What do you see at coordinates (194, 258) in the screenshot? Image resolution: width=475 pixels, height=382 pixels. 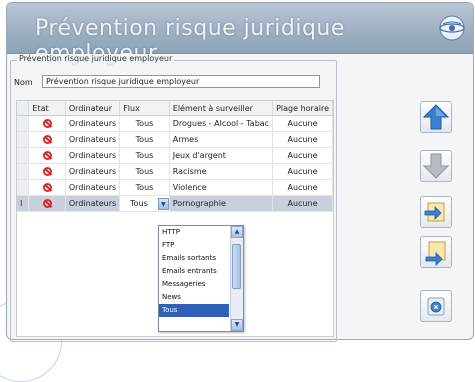 I see `flux-option-emails-sortants: Emails sortants` at bounding box center [194, 258].